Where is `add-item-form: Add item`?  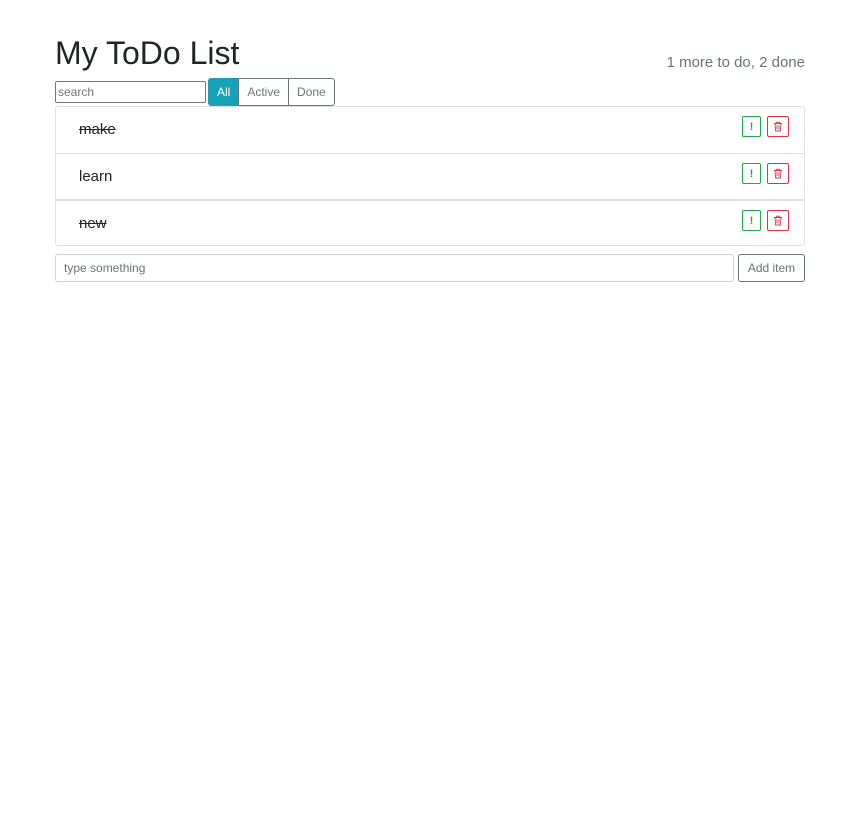 add-item-form: Add item is located at coordinates (430, 268).